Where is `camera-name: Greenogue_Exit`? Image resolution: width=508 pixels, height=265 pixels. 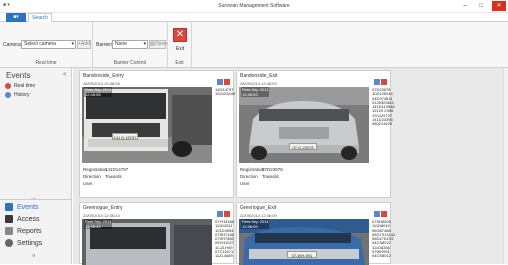
camera-name: Greenogue_Exit is located at coordinates (258, 208).